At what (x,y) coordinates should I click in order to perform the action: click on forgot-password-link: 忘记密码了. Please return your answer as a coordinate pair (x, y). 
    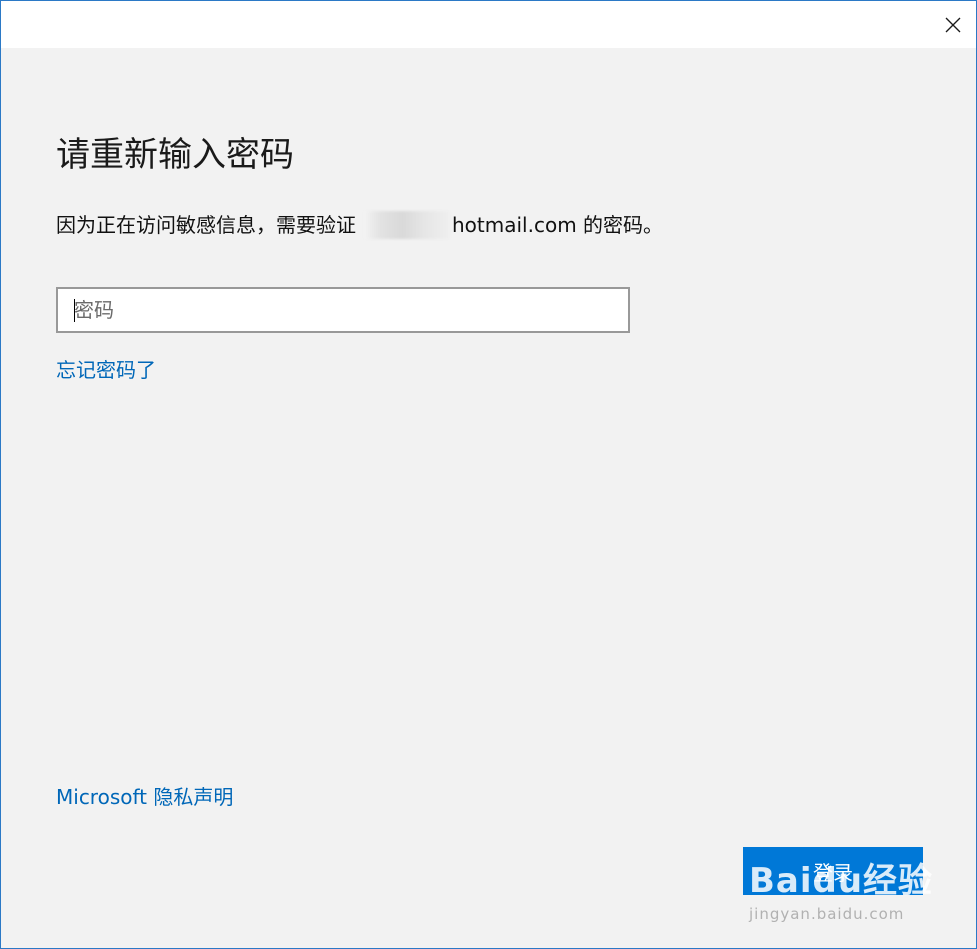
    Looking at the image, I should click on (106, 370).